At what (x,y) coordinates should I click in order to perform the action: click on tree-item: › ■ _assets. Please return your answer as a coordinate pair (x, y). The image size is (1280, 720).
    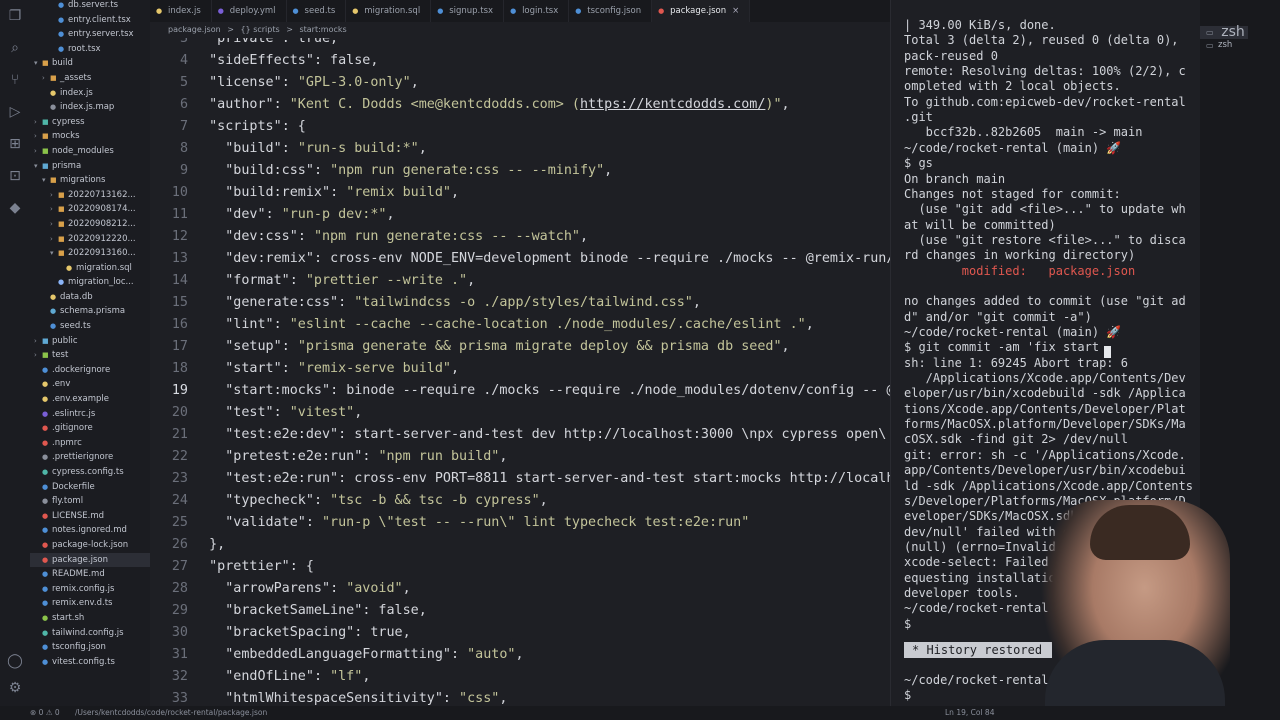
    Looking at the image, I should click on (90, 78).